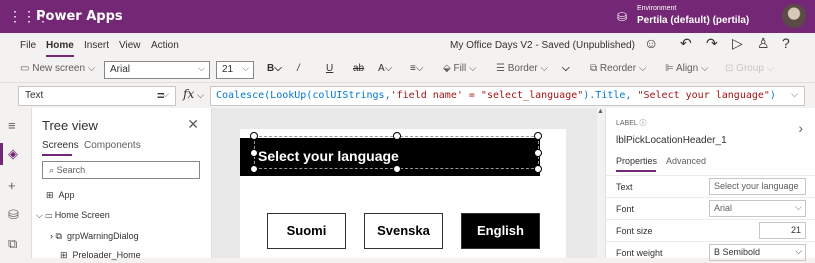  Describe the element at coordinates (193, 94) in the screenshot. I see `fx-icon: fx ⌵` at that location.